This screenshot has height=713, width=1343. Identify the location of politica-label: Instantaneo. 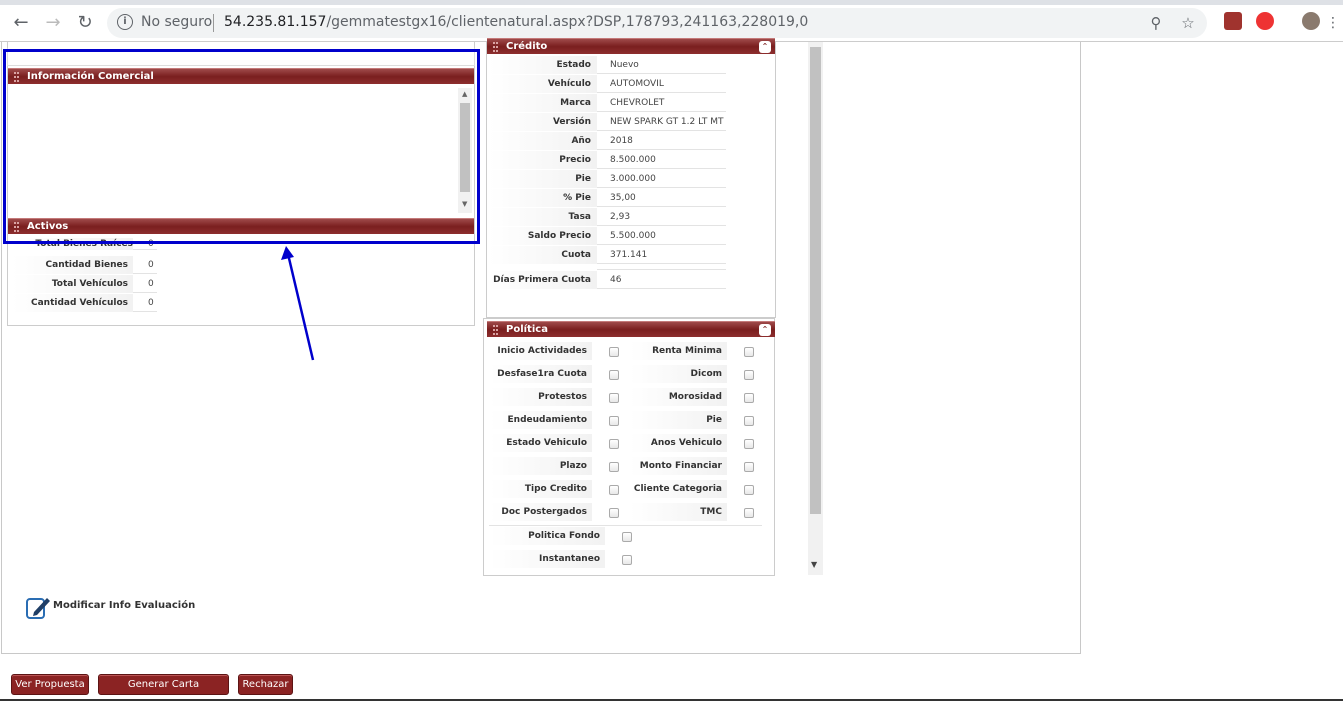
(547, 559).